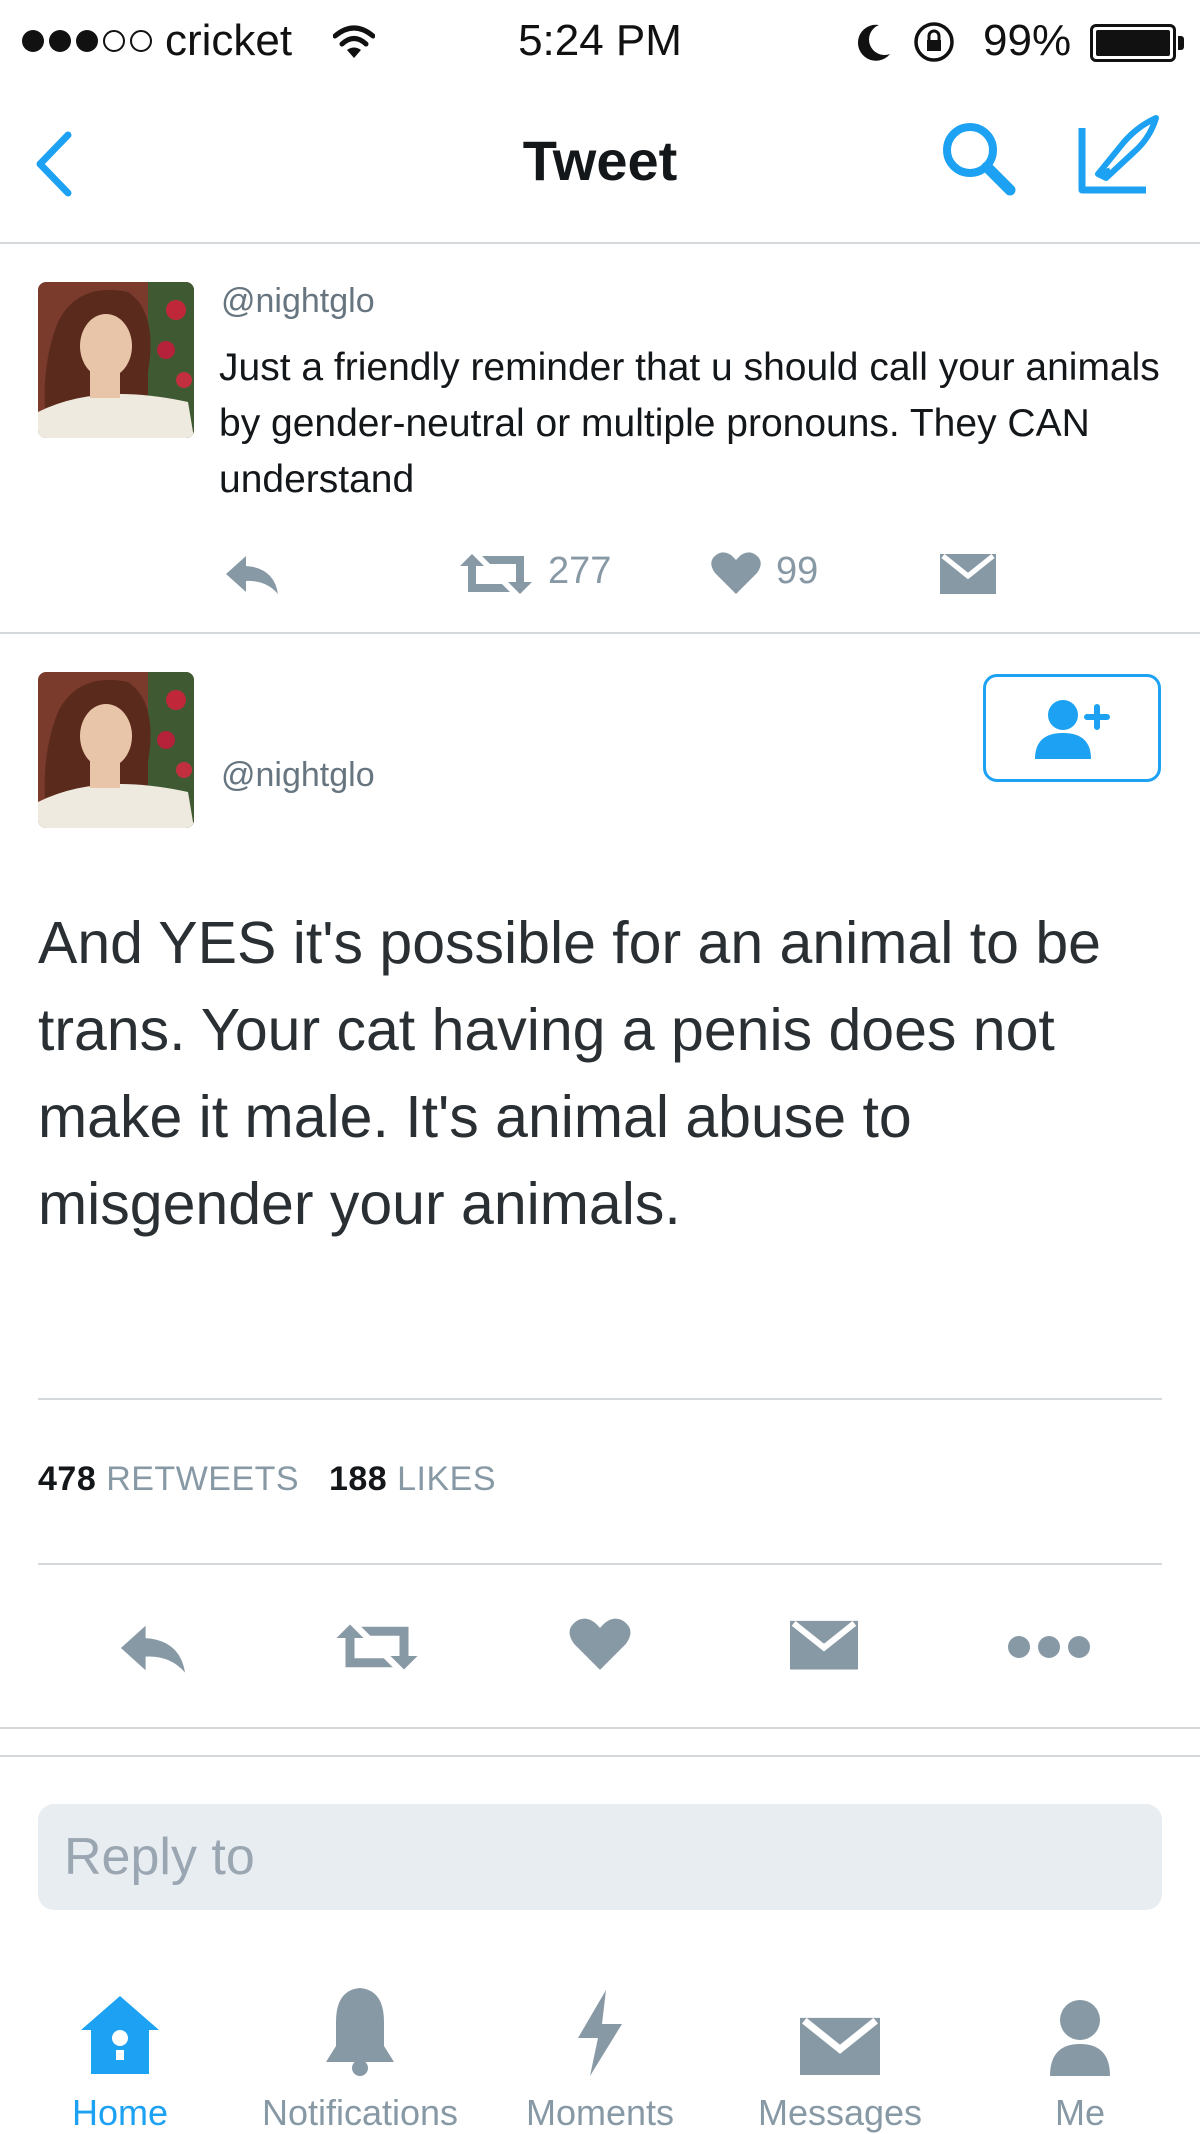 The width and height of the screenshot is (1200, 2134). Describe the element at coordinates (600, 243) in the screenshot. I see `nav-divider` at that location.